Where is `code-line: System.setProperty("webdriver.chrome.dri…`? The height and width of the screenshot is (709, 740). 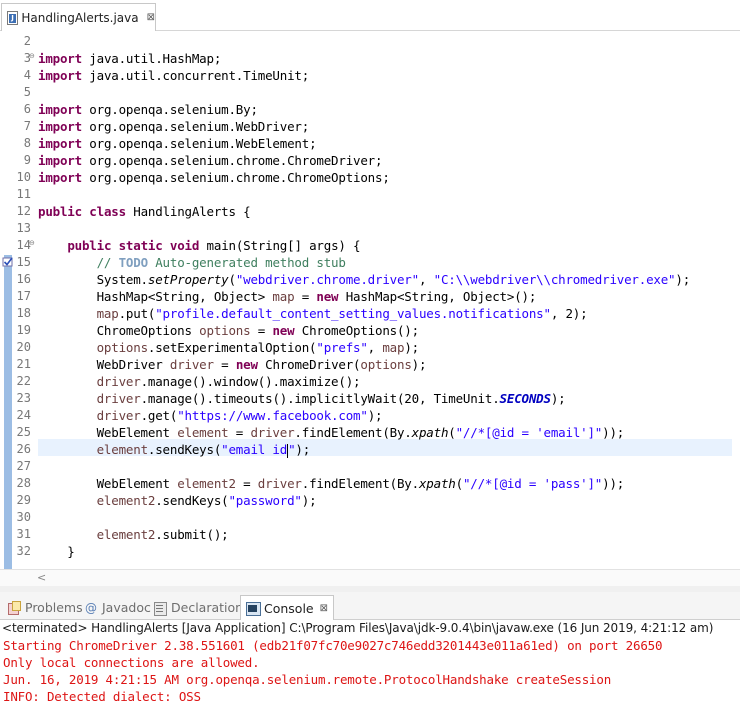
code-line: System.setProperty("webdriver.chrome.dri… is located at coordinates (364, 279).